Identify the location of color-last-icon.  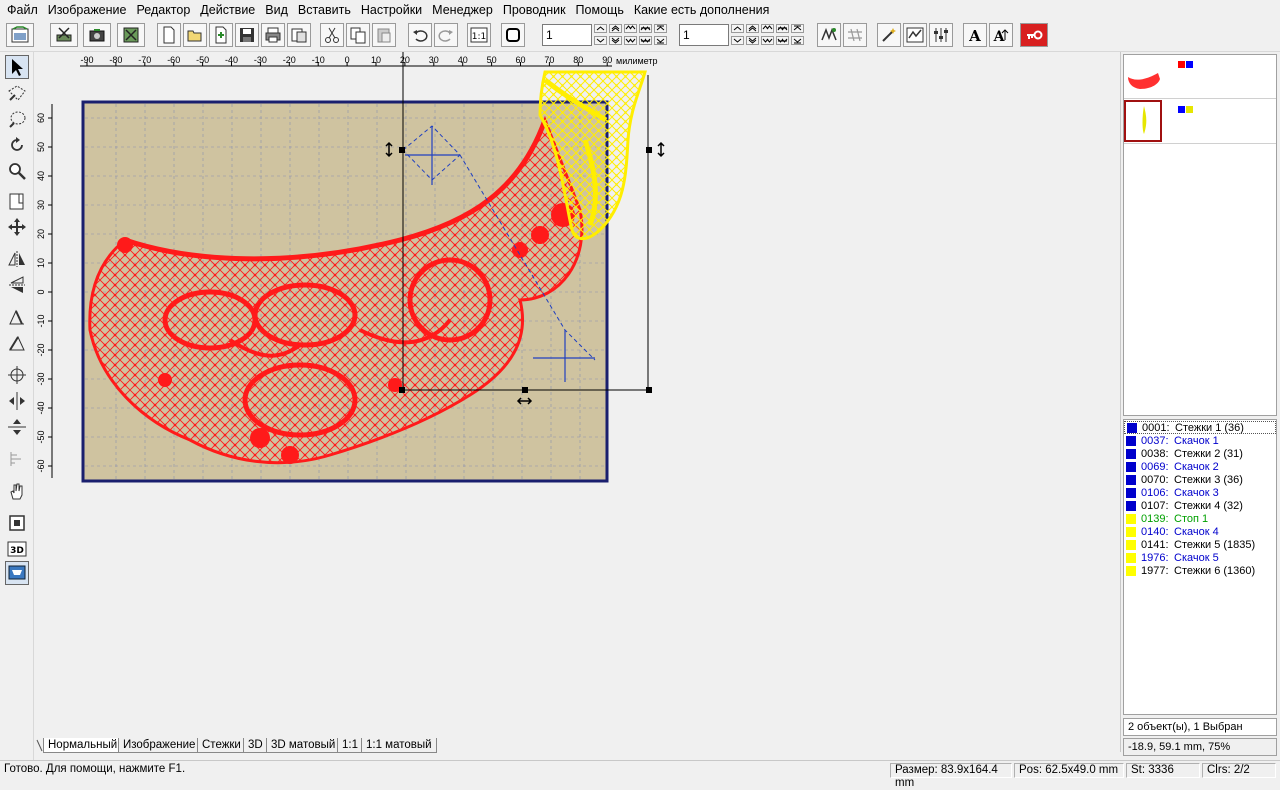
(797, 40).